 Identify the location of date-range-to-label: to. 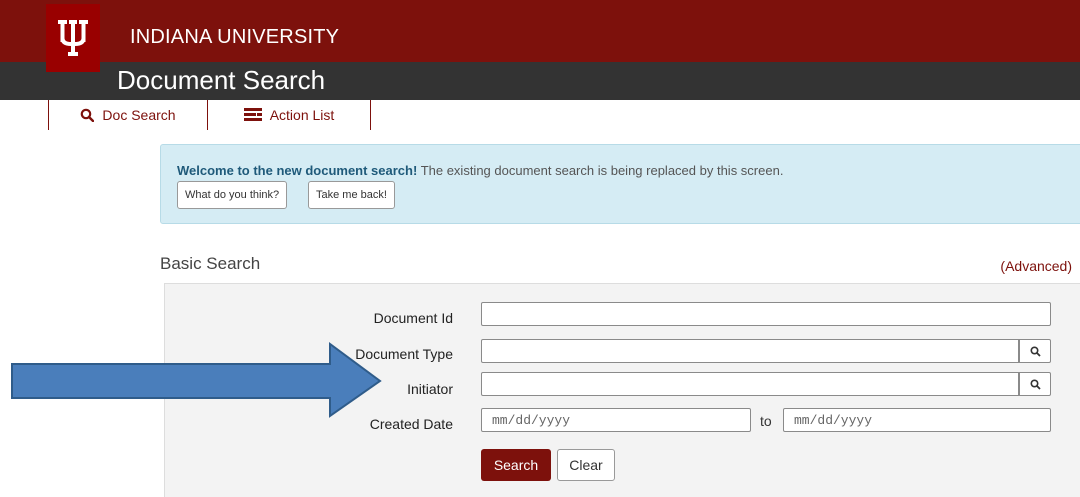
(766, 421).